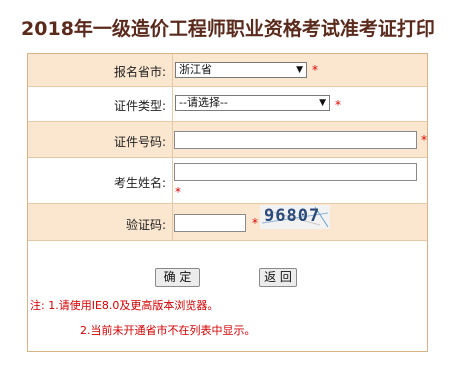 This screenshot has height=370, width=456. I want to click on captcha-label: 验证码:, so click(145, 225).